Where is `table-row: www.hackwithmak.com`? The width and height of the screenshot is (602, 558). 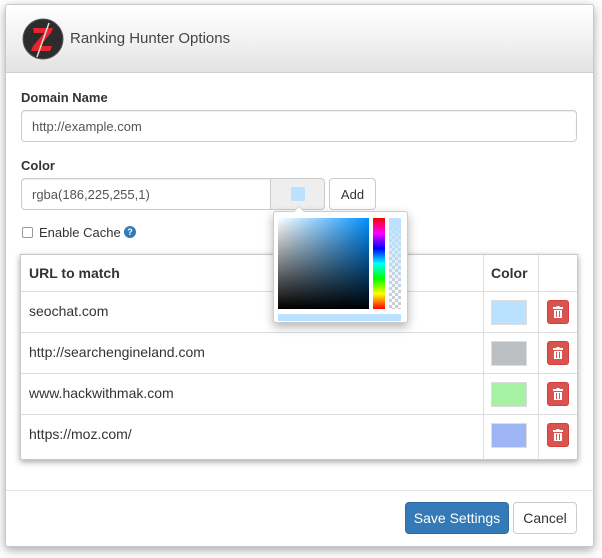 table-row: www.hackwithmak.com is located at coordinates (299, 394).